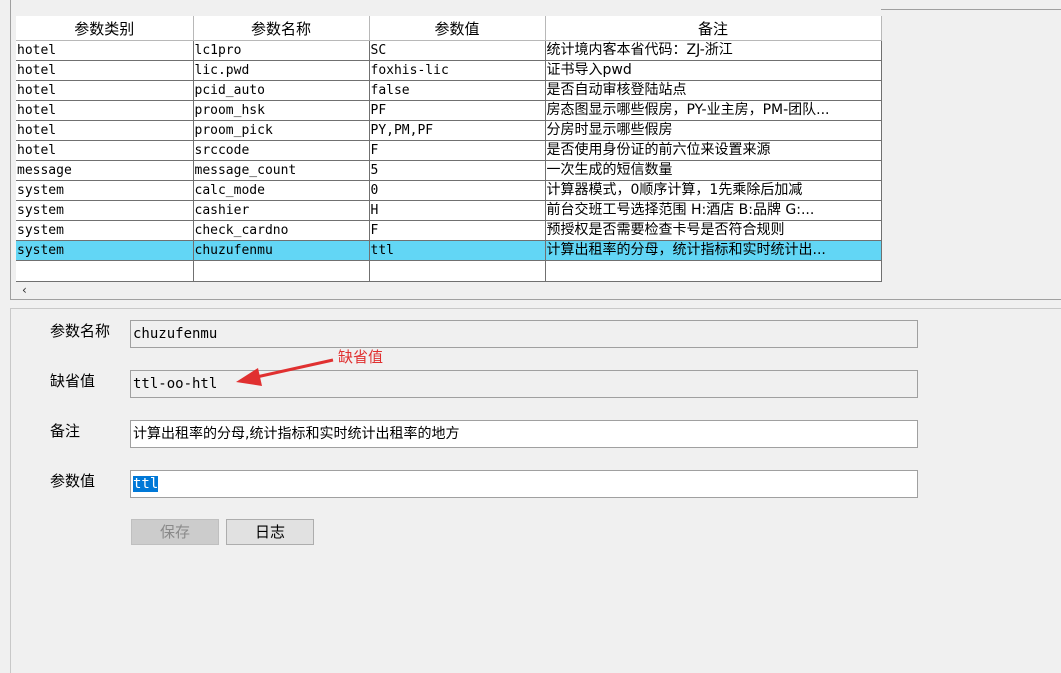 The height and width of the screenshot is (673, 1061). What do you see at coordinates (65, 431) in the screenshot?
I see `remark-label: 备注` at bounding box center [65, 431].